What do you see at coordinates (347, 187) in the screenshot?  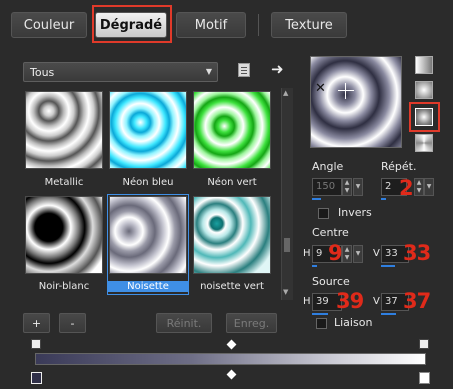 I see `angle-spinner: ▲ ▼` at bounding box center [347, 187].